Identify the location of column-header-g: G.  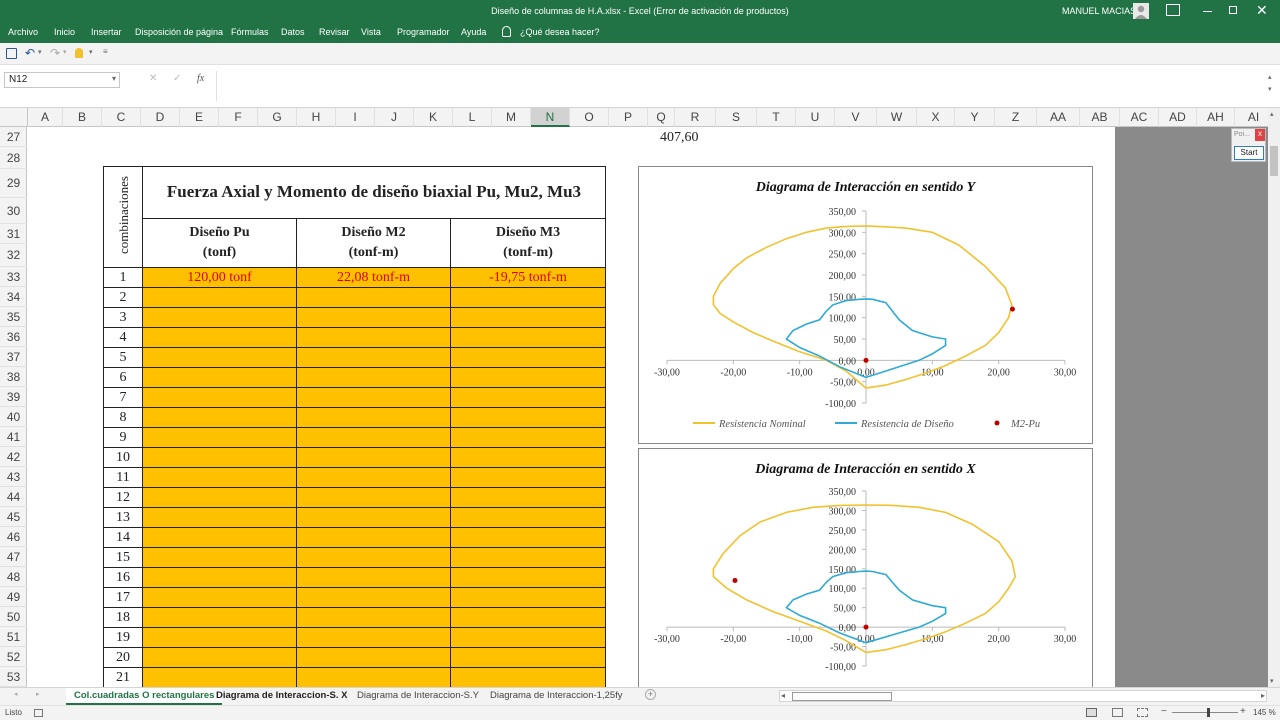
(277, 117).